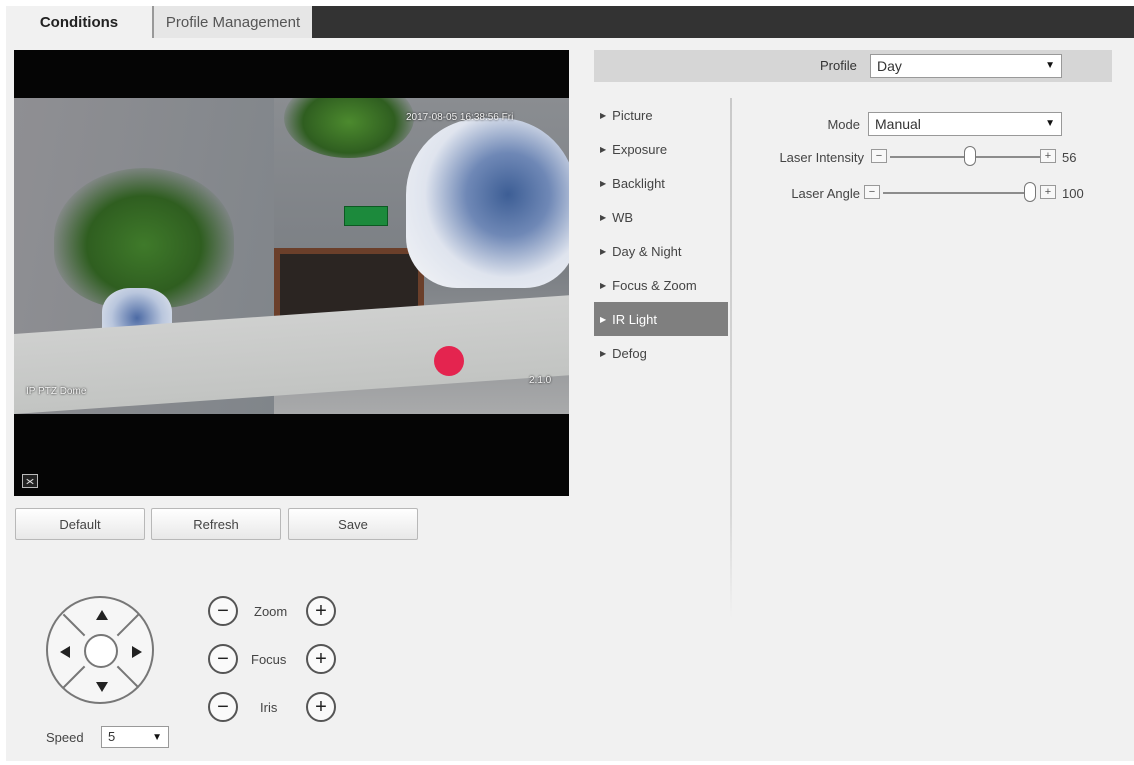 This screenshot has width=1134, height=765. What do you see at coordinates (640, 149) in the screenshot?
I see `menu-item-label: Exposure` at bounding box center [640, 149].